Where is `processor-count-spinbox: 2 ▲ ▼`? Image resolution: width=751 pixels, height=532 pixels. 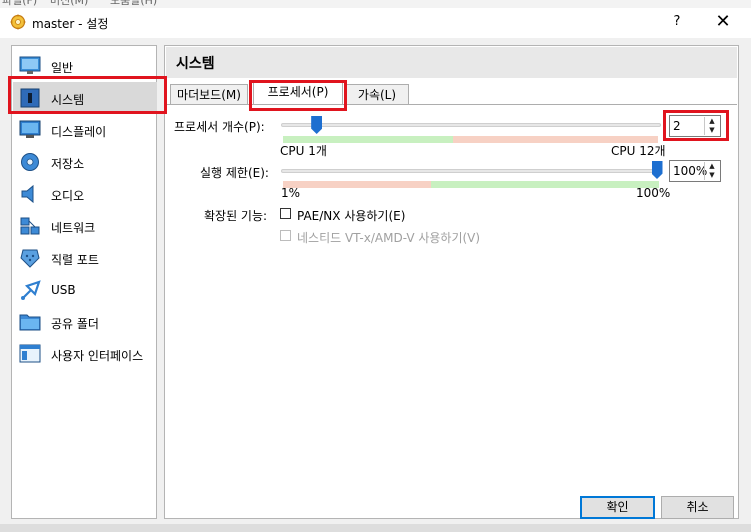
processor-count-spinbox: 2 ▲ ▼ is located at coordinates (695, 126).